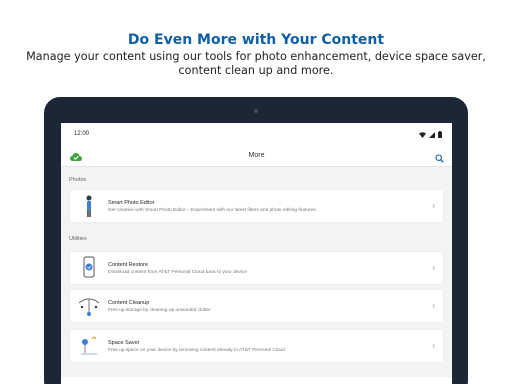  I want to click on search-icon, so click(439, 159).